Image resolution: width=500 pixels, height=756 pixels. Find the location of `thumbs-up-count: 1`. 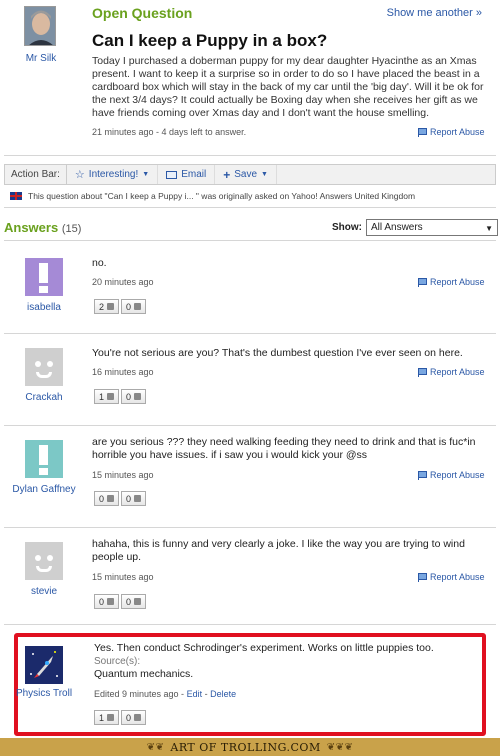

thumbs-up-count: 1 is located at coordinates (102, 717).